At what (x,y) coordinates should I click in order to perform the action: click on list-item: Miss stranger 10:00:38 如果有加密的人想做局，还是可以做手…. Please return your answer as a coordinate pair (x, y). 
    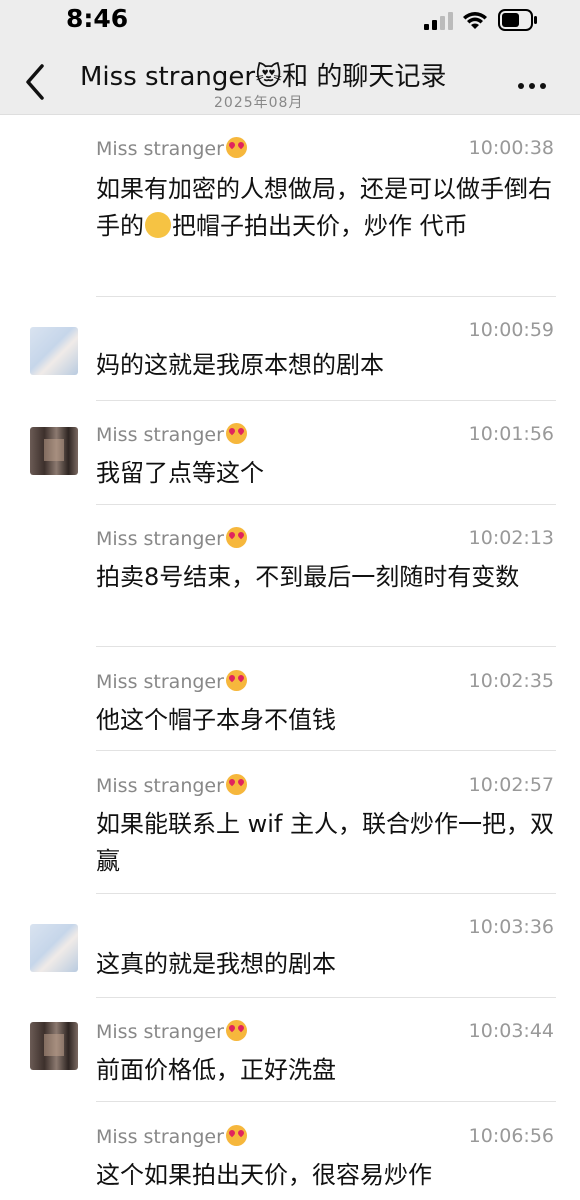
    Looking at the image, I should click on (290, 213).